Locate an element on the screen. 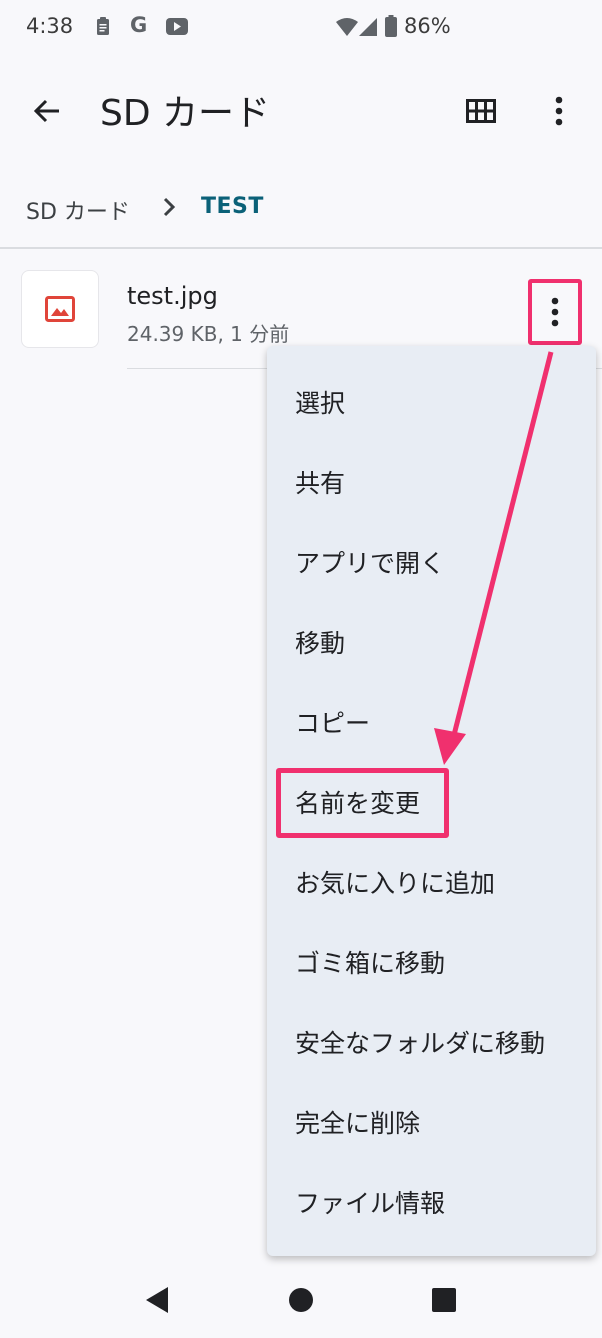  back-triangle-icon is located at coordinates (157, 1300).